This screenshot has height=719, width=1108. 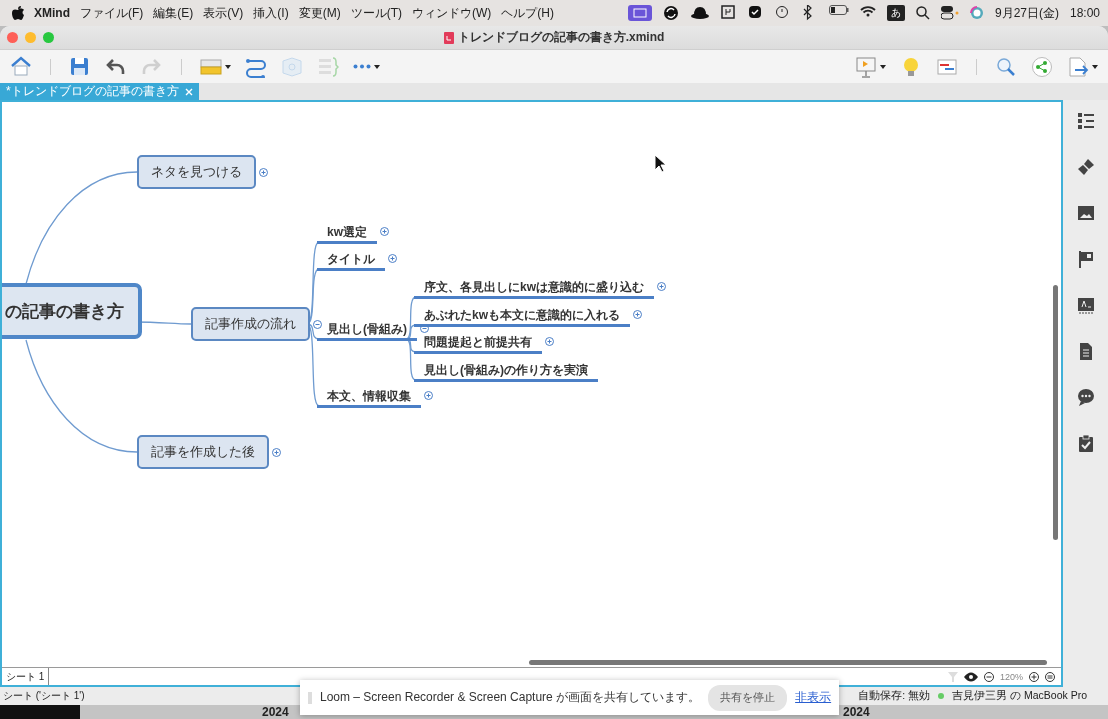 What do you see at coordinates (351, 261) in the screenshot?
I see `subtopic-node: タイトル` at bounding box center [351, 261].